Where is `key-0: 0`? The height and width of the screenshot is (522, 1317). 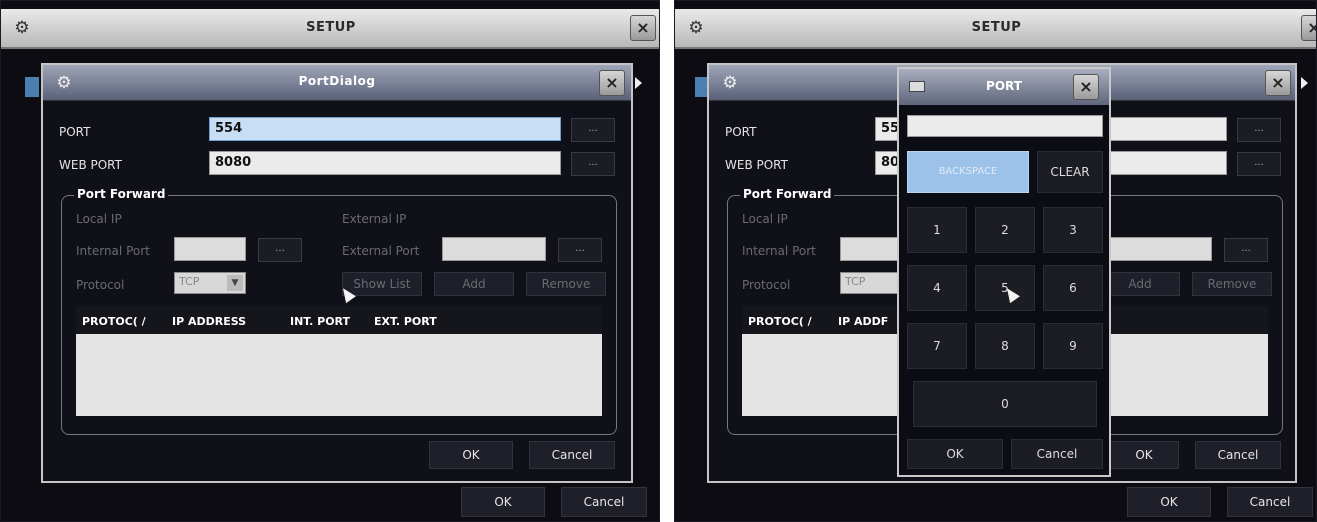 key-0: 0 is located at coordinates (1005, 404).